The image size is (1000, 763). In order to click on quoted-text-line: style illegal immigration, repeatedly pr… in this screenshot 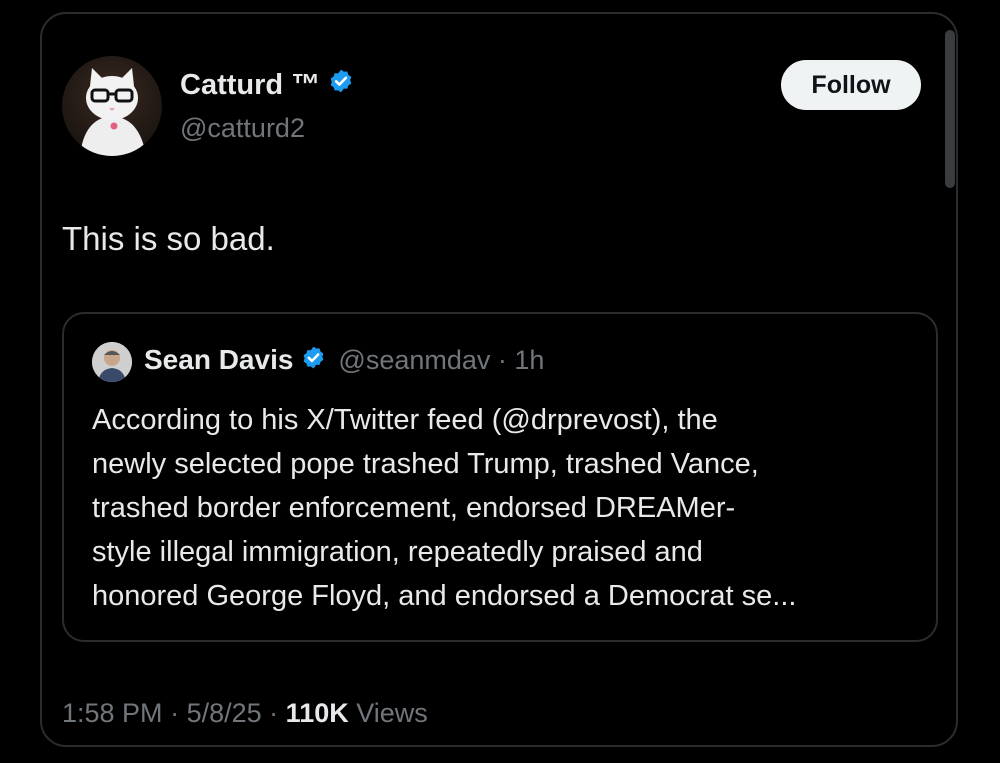, I will do `click(397, 552)`.